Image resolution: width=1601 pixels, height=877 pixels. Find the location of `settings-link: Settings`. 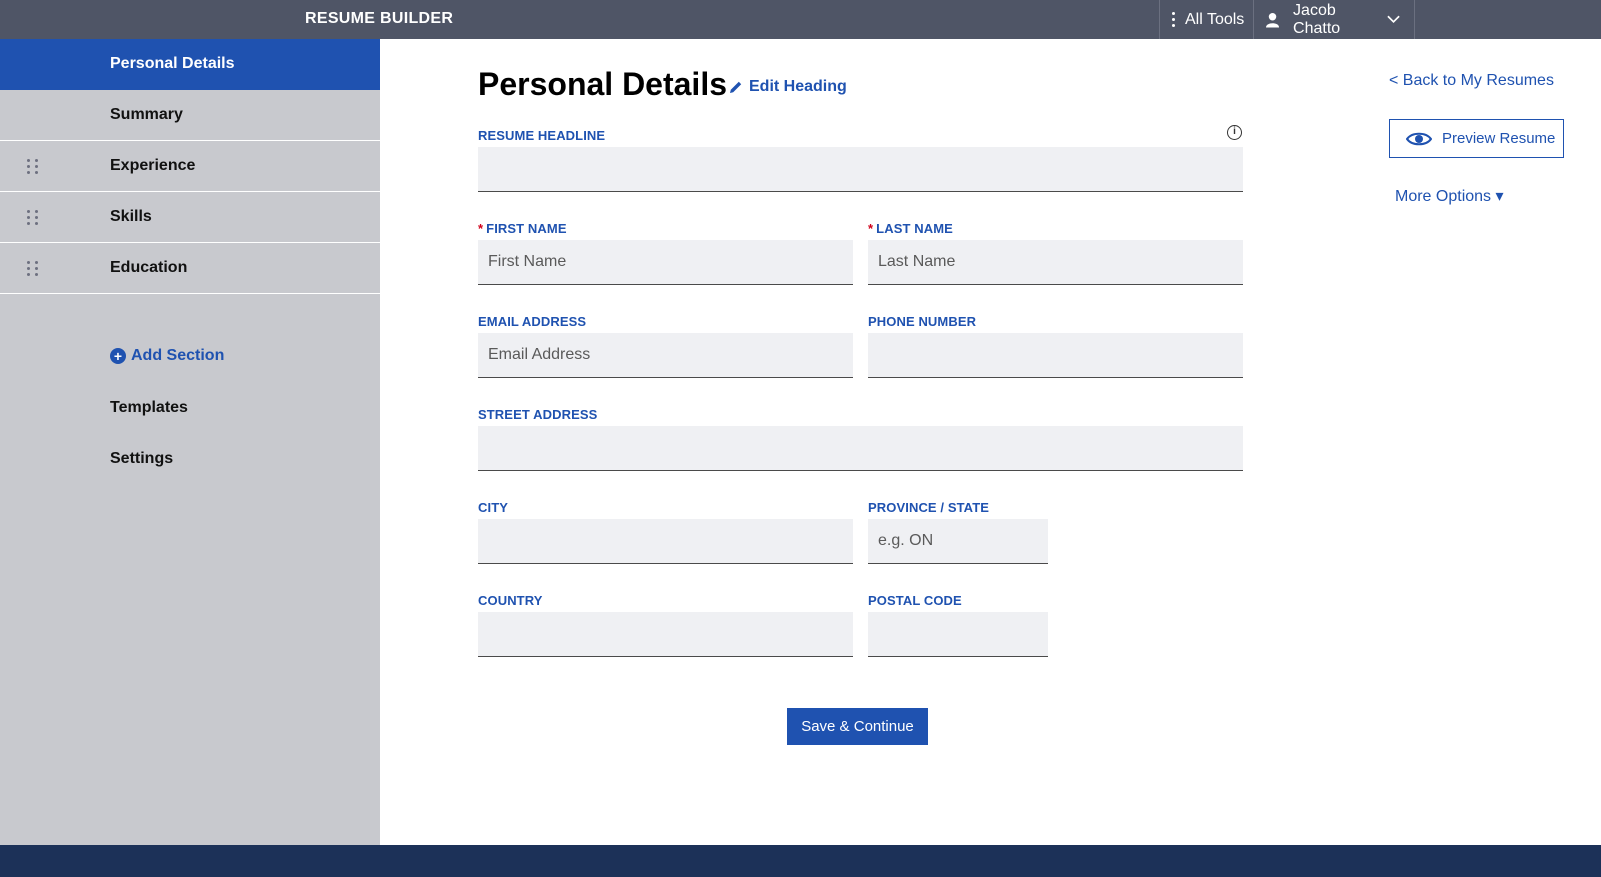

settings-link: Settings is located at coordinates (141, 459).